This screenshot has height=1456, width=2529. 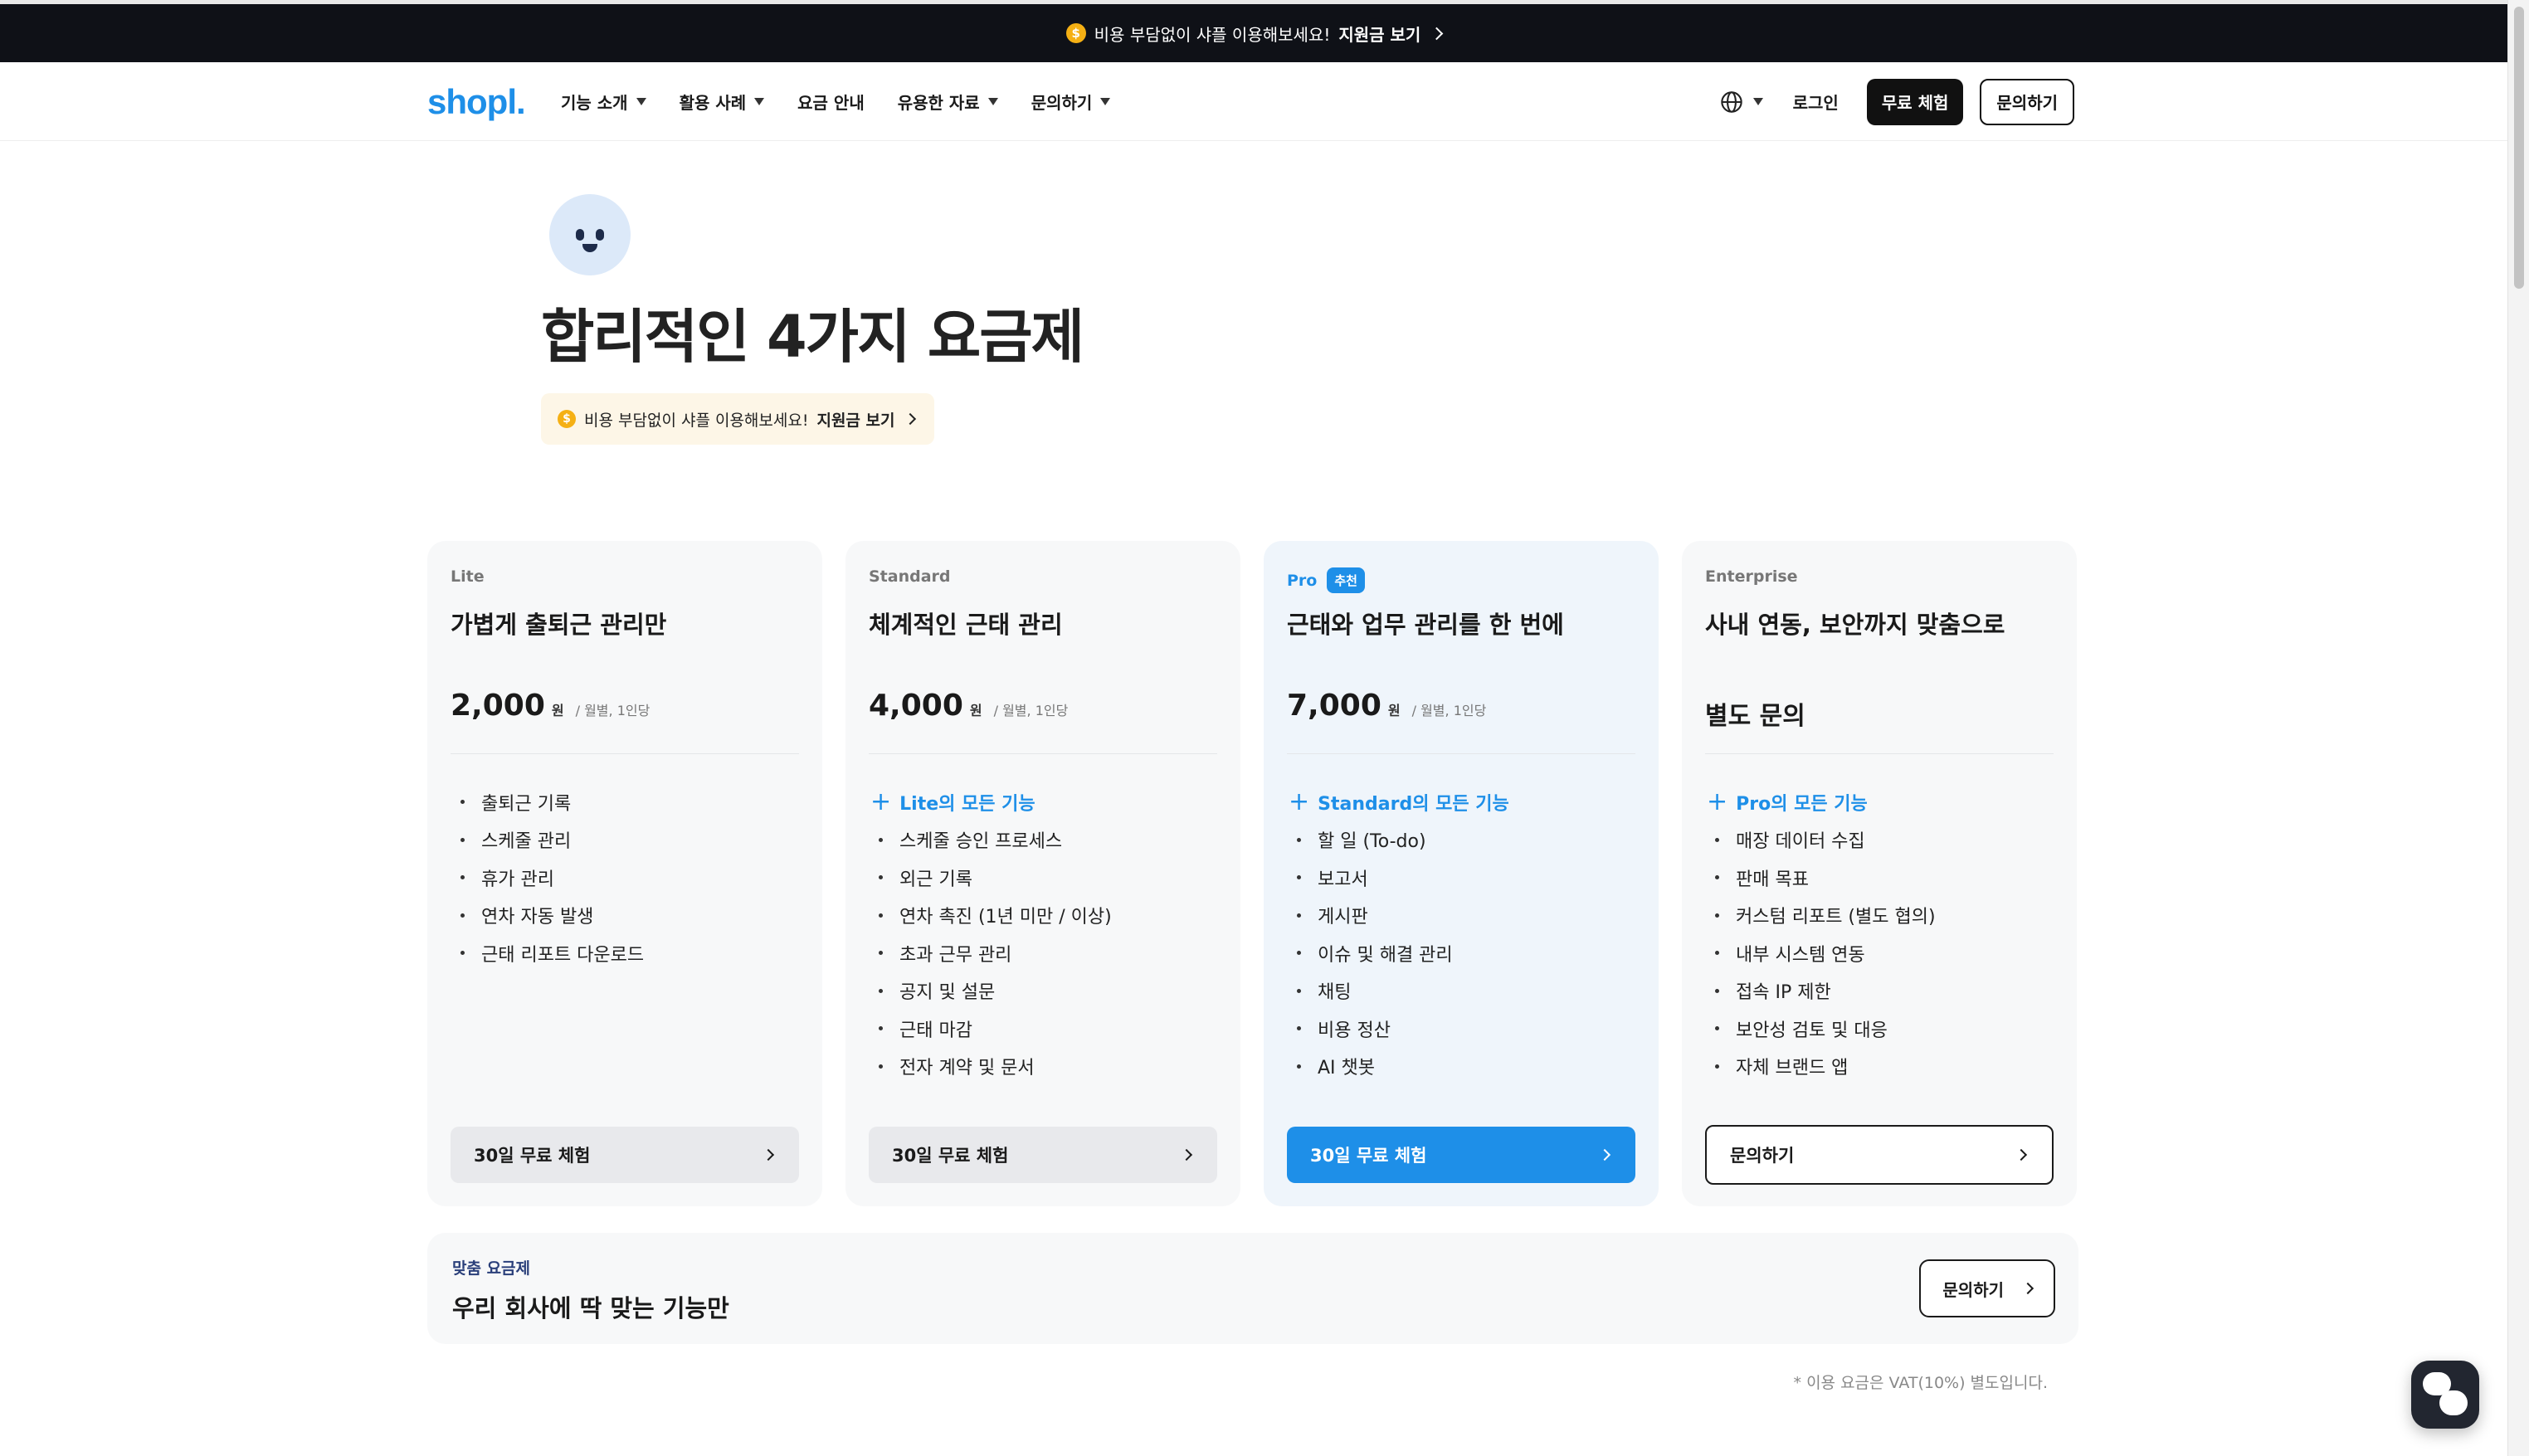 What do you see at coordinates (1043, 1155) in the screenshot?
I see `standard-trial-button: 30일 무료 체험` at bounding box center [1043, 1155].